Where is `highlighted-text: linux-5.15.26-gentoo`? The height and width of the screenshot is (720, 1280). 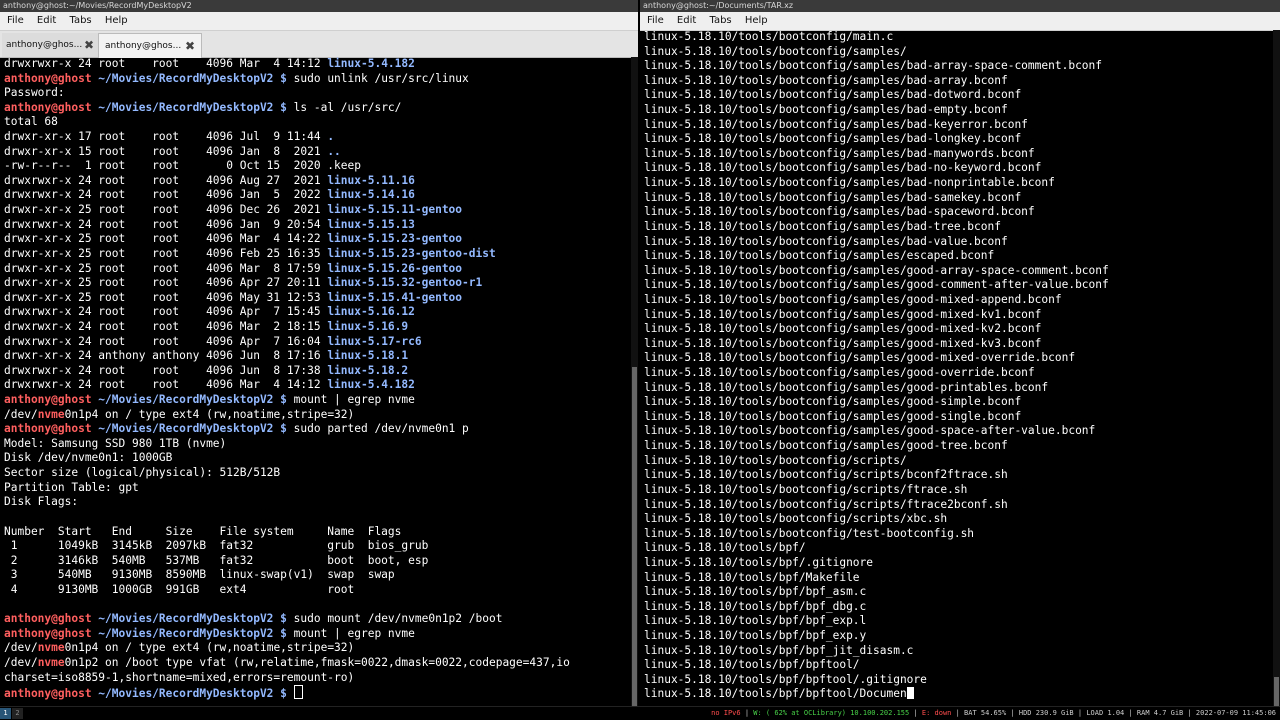 highlighted-text: linux-5.15.26-gentoo is located at coordinates (395, 268).